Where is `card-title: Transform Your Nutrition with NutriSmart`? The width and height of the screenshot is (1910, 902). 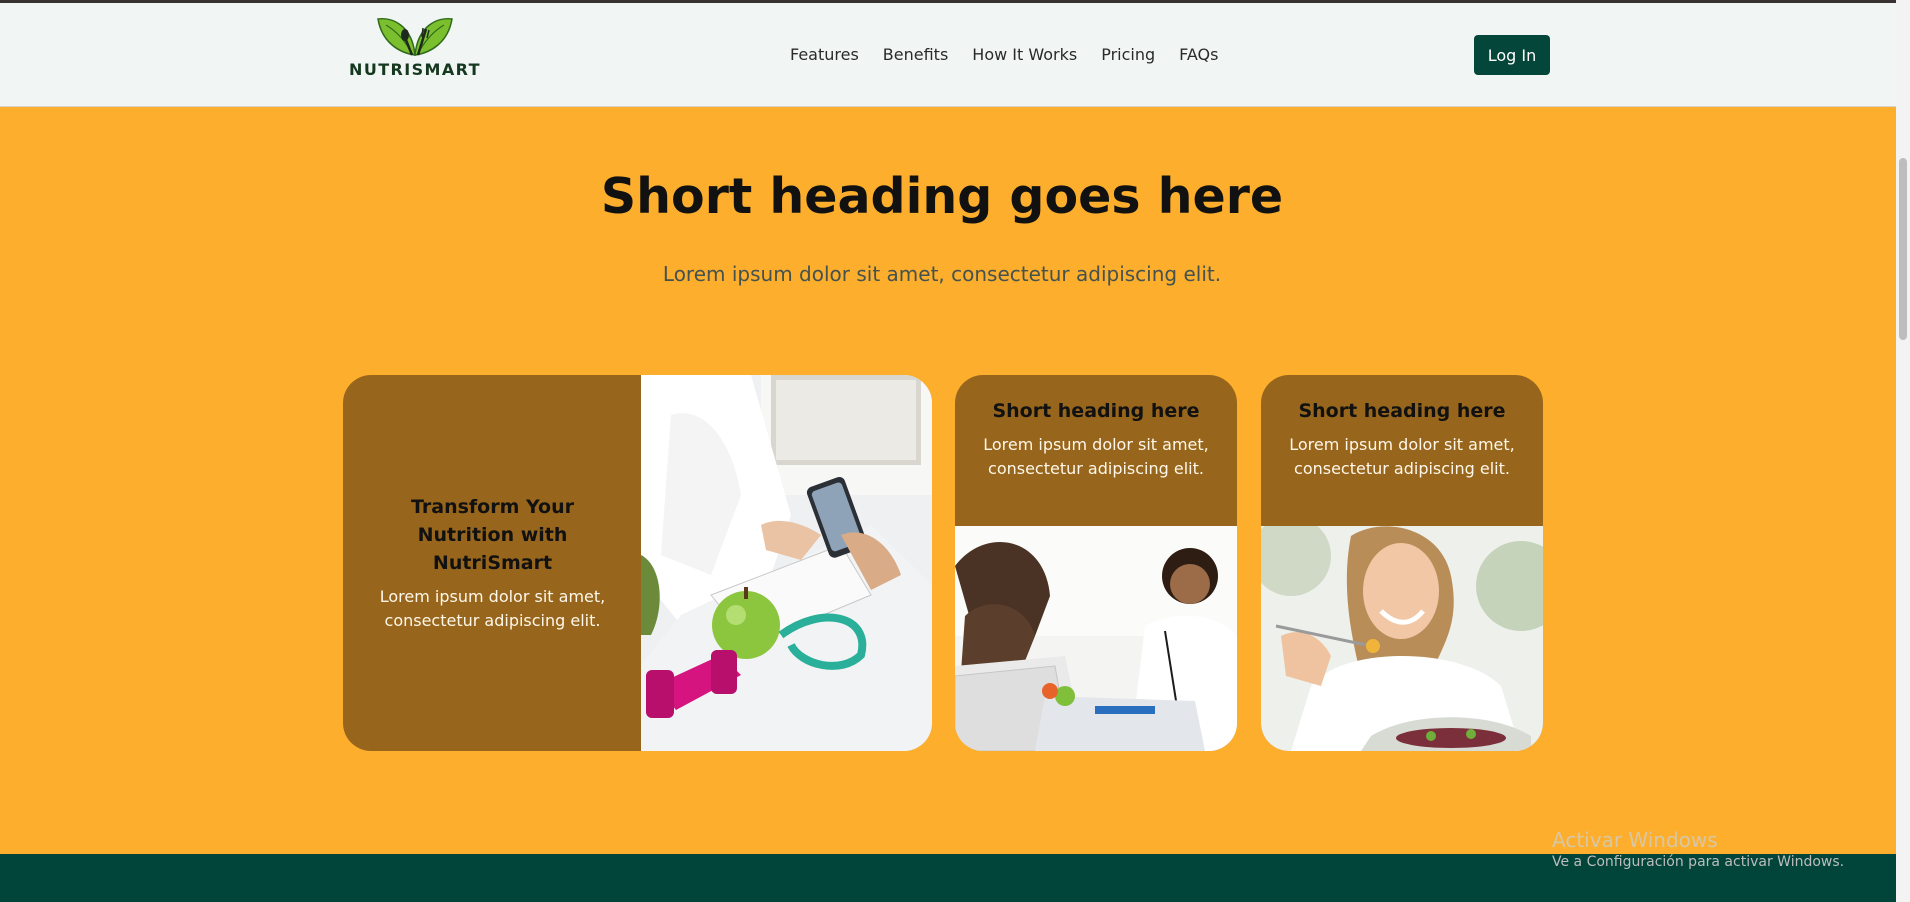
card-title: Transform Your Nutrition with NutriSmart is located at coordinates (492, 535).